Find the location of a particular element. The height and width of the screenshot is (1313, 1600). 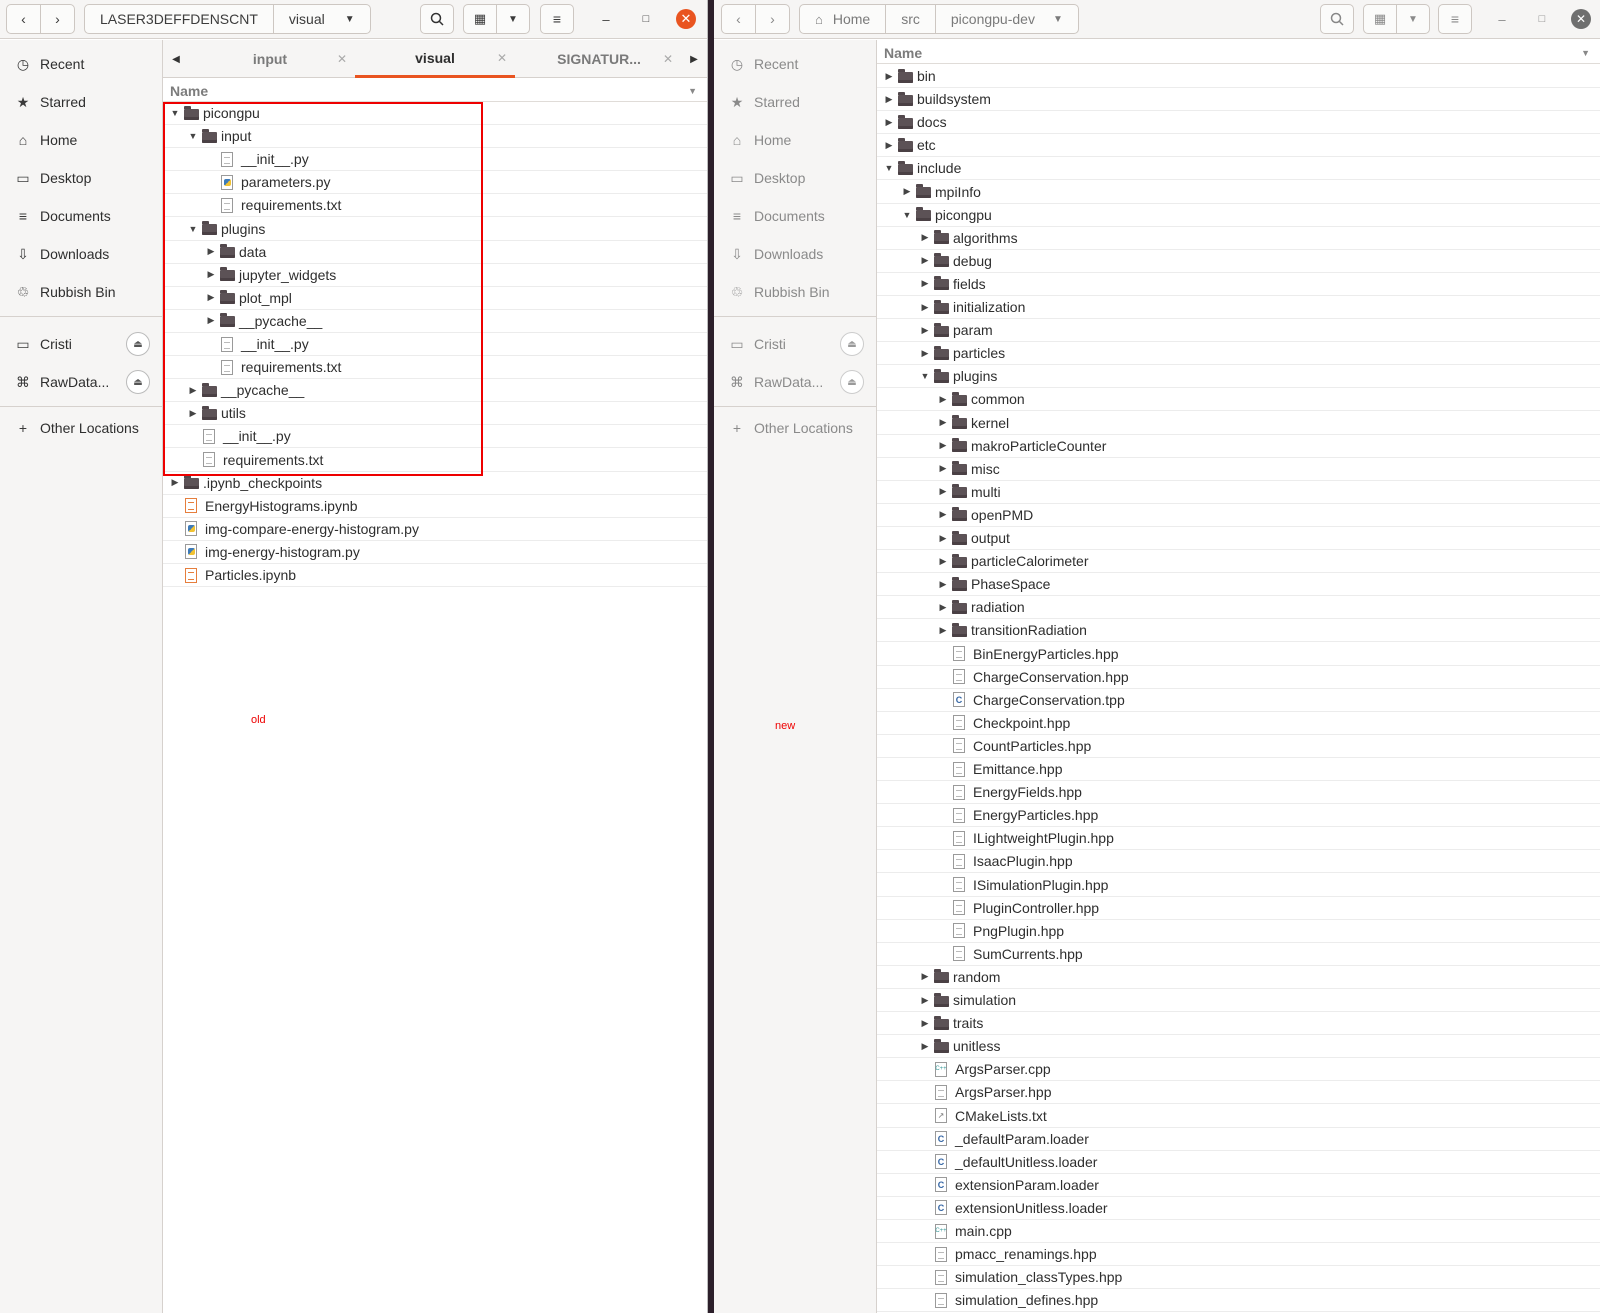

file-row: C extensionUnitless.loader is located at coordinates (1238, 1208).